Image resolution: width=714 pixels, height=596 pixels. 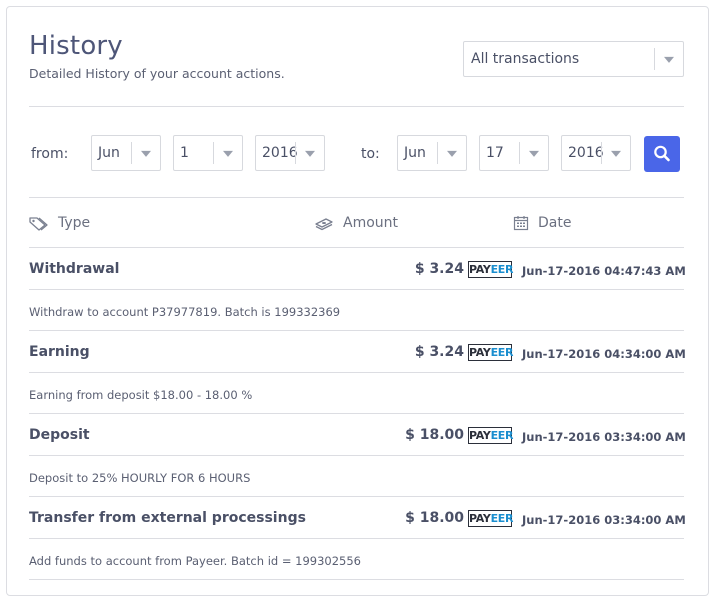 I want to click on from-day-select: 1, so click(x=208, y=153).